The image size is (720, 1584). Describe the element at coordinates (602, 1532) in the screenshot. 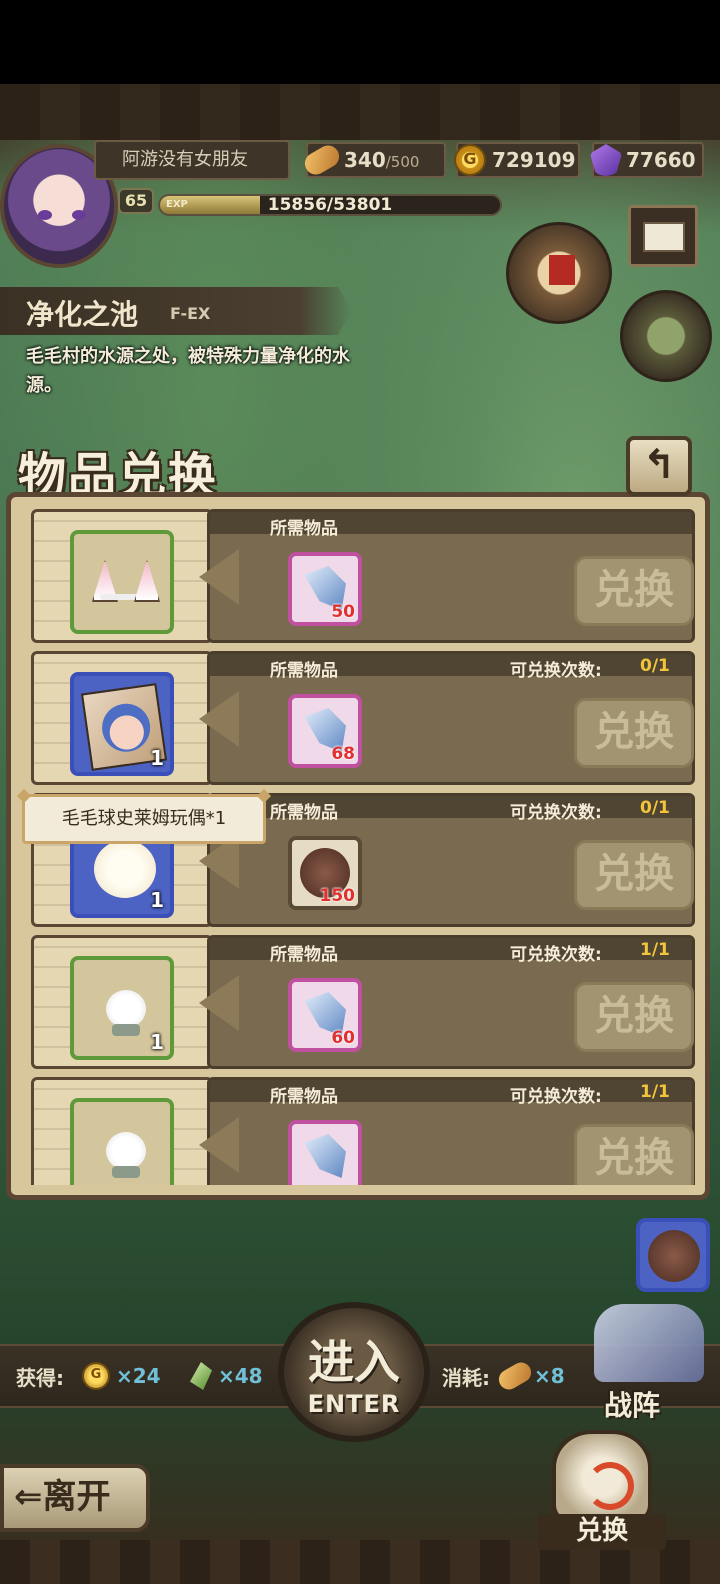

I see `exchange-shop-label: 兑换` at that location.